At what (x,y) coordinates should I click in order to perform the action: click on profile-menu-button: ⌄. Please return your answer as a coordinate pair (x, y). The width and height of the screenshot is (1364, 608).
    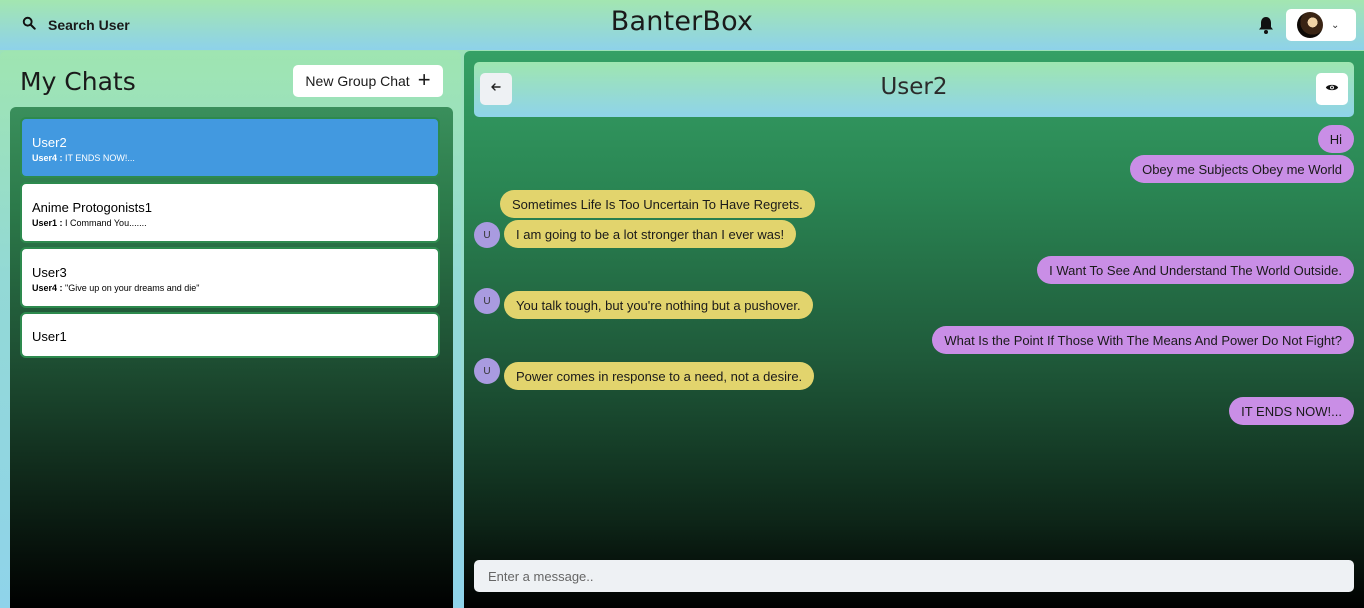
    Looking at the image, I should click on (1321, 25).